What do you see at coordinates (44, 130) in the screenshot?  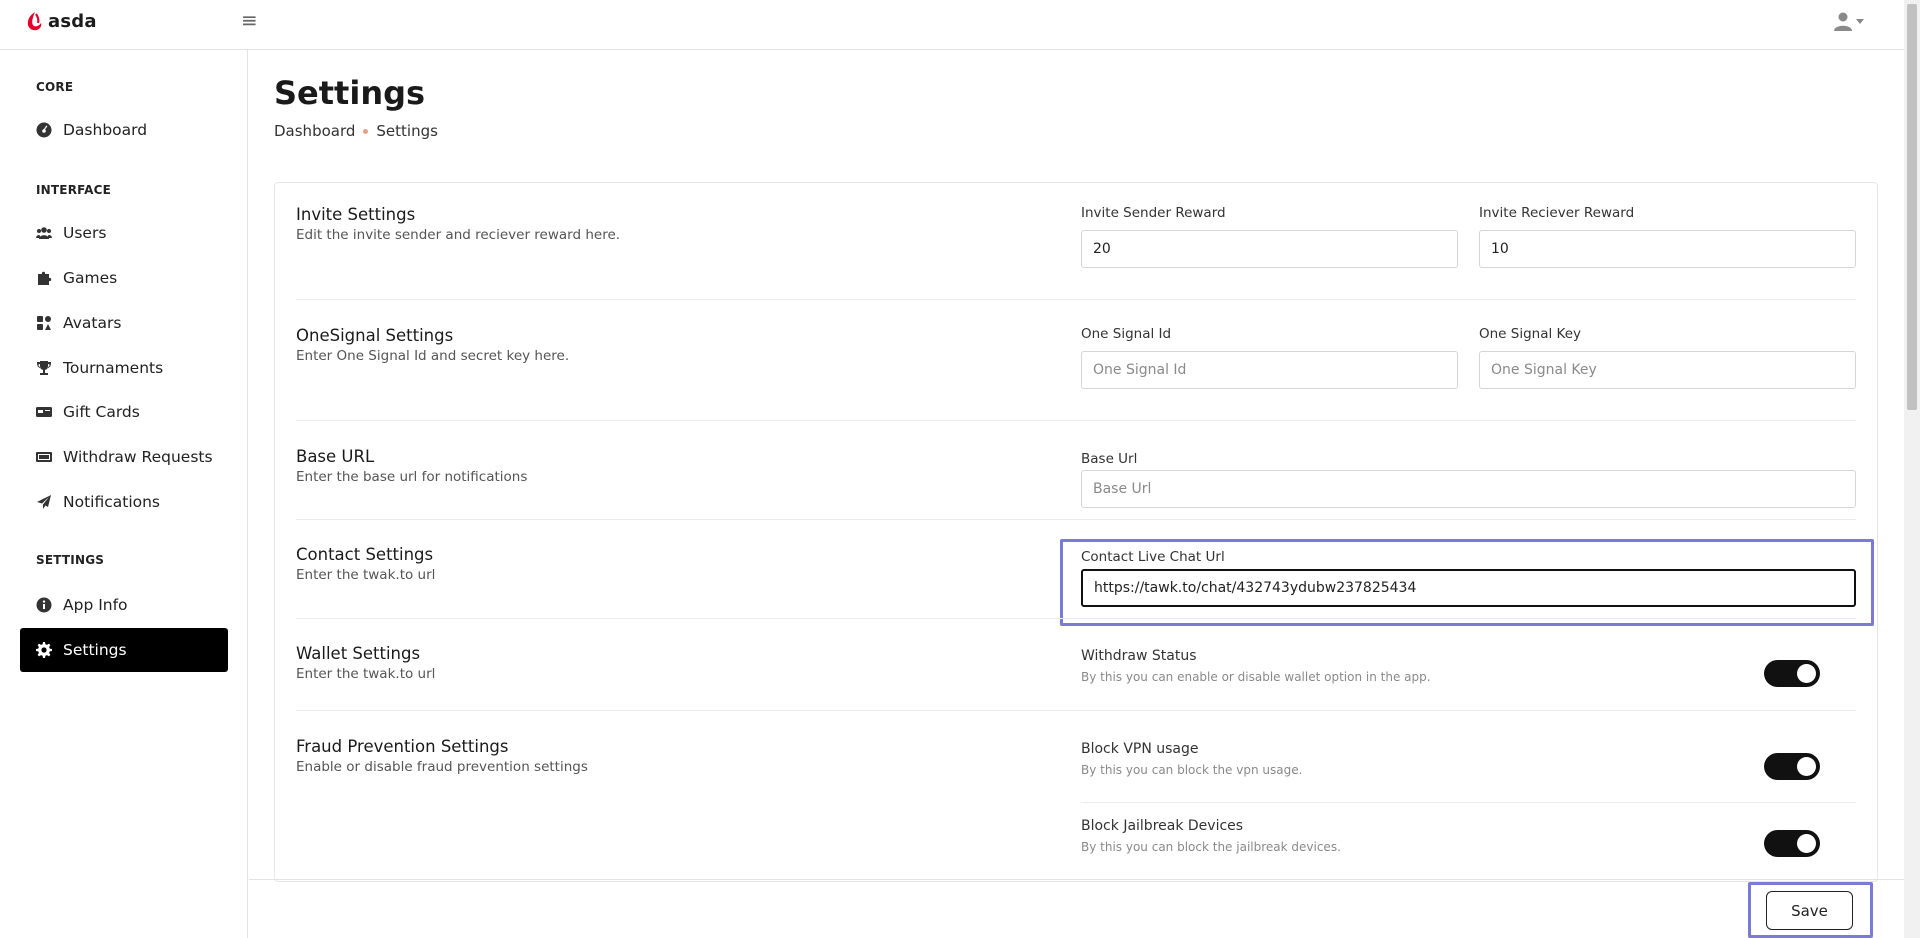 I see `dashboard-icon` at bounding box center [44, 130].